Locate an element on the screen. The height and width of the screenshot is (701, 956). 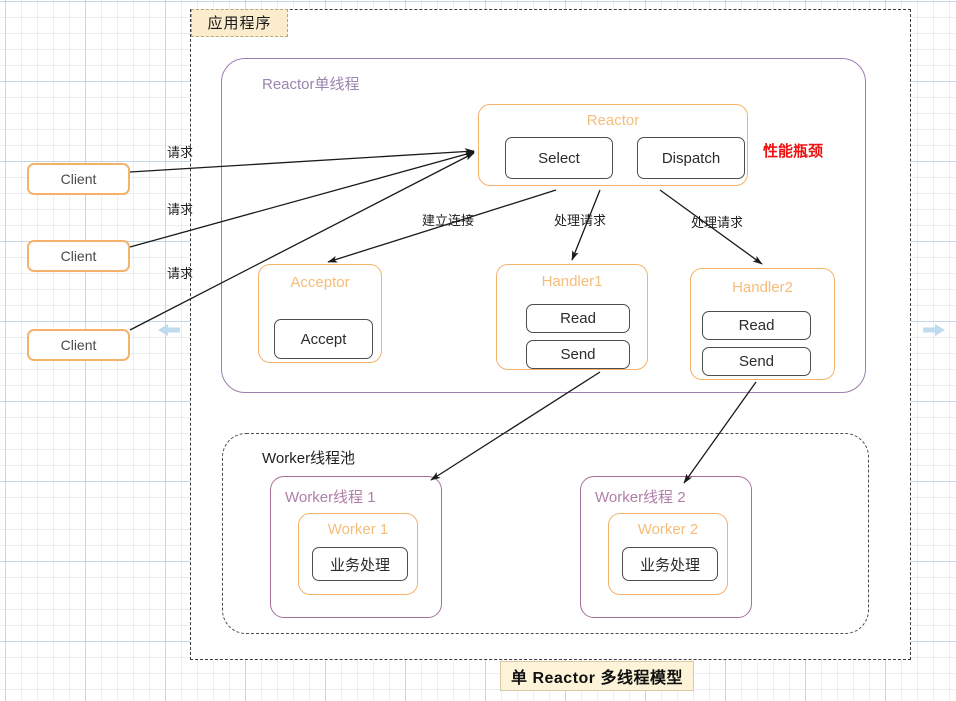
handler1-read-box: Read is located at coordinates (578, 318).